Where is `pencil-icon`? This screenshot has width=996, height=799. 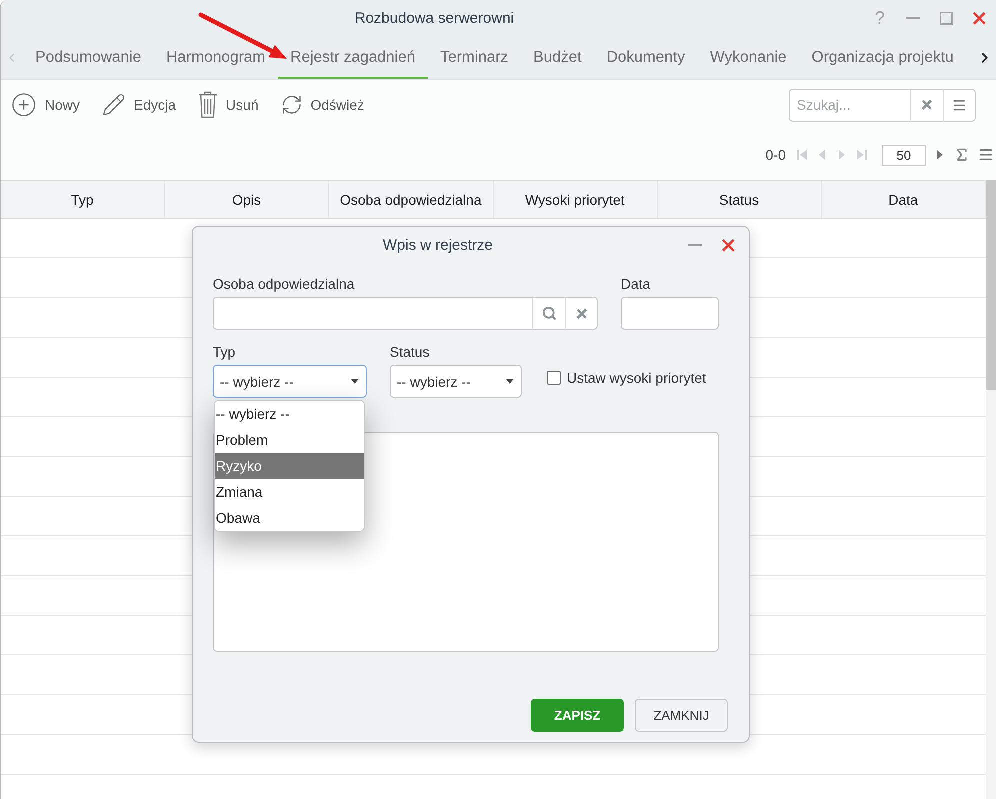
pencil-icon is located at coordinates (114, 105).